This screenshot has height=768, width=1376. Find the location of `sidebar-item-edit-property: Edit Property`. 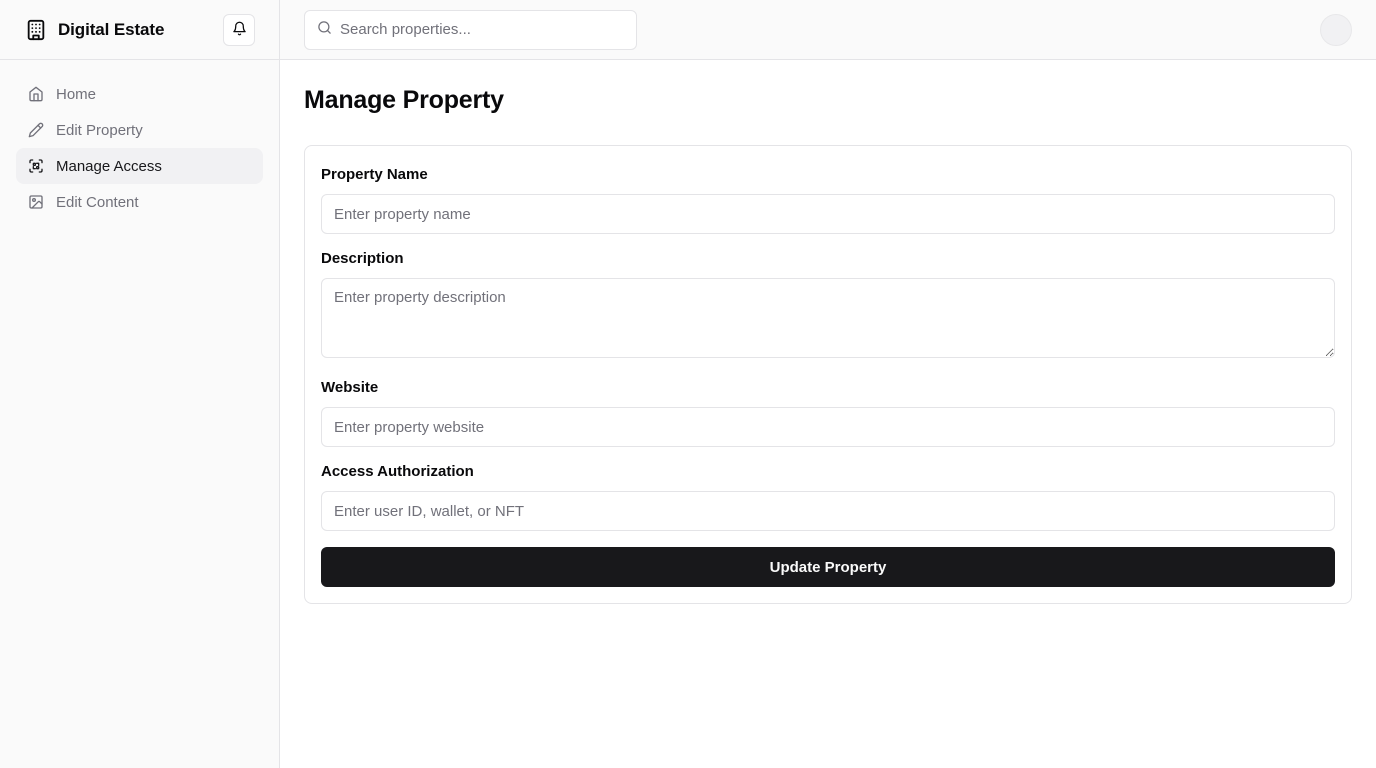

sidebar-item-edit-property: Edit Property is located at coordinates (139, 130).